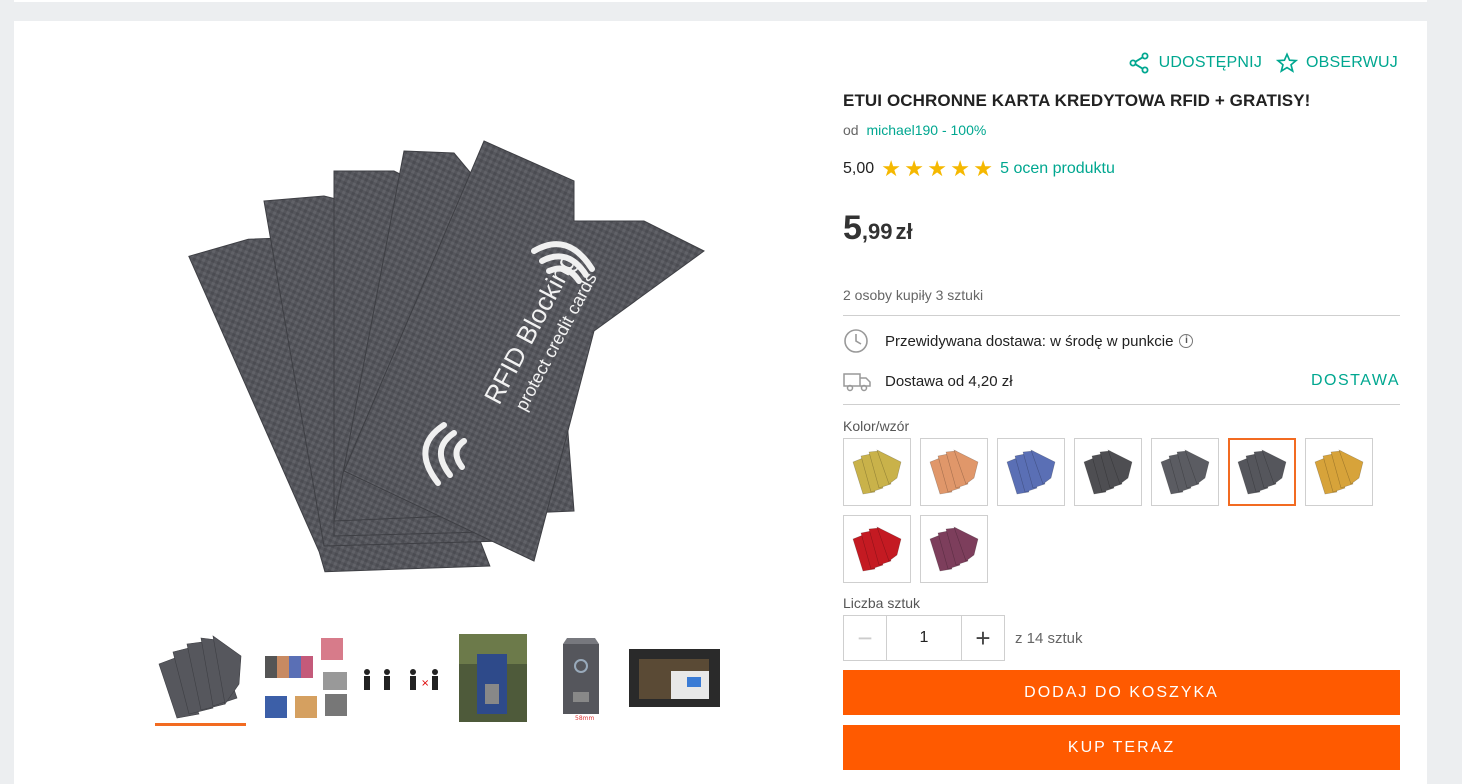 This screenshot has width=1462, height=784. I want to click on rating-stars: ★ ★ ★ ★ ★, so click(937, 168).